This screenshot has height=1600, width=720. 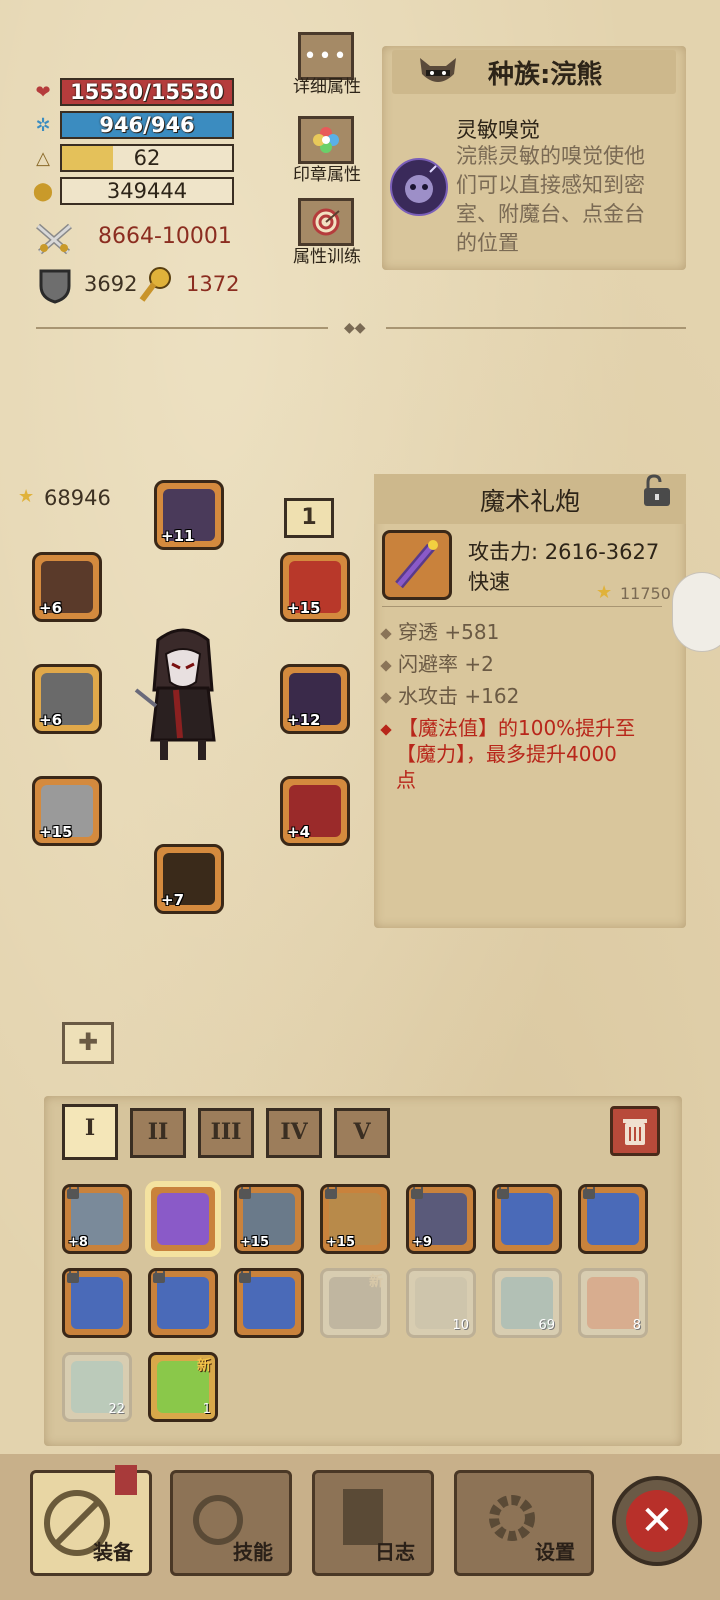 I want to click on inventory-slot-5: +9, so click(x=441, y=1219).